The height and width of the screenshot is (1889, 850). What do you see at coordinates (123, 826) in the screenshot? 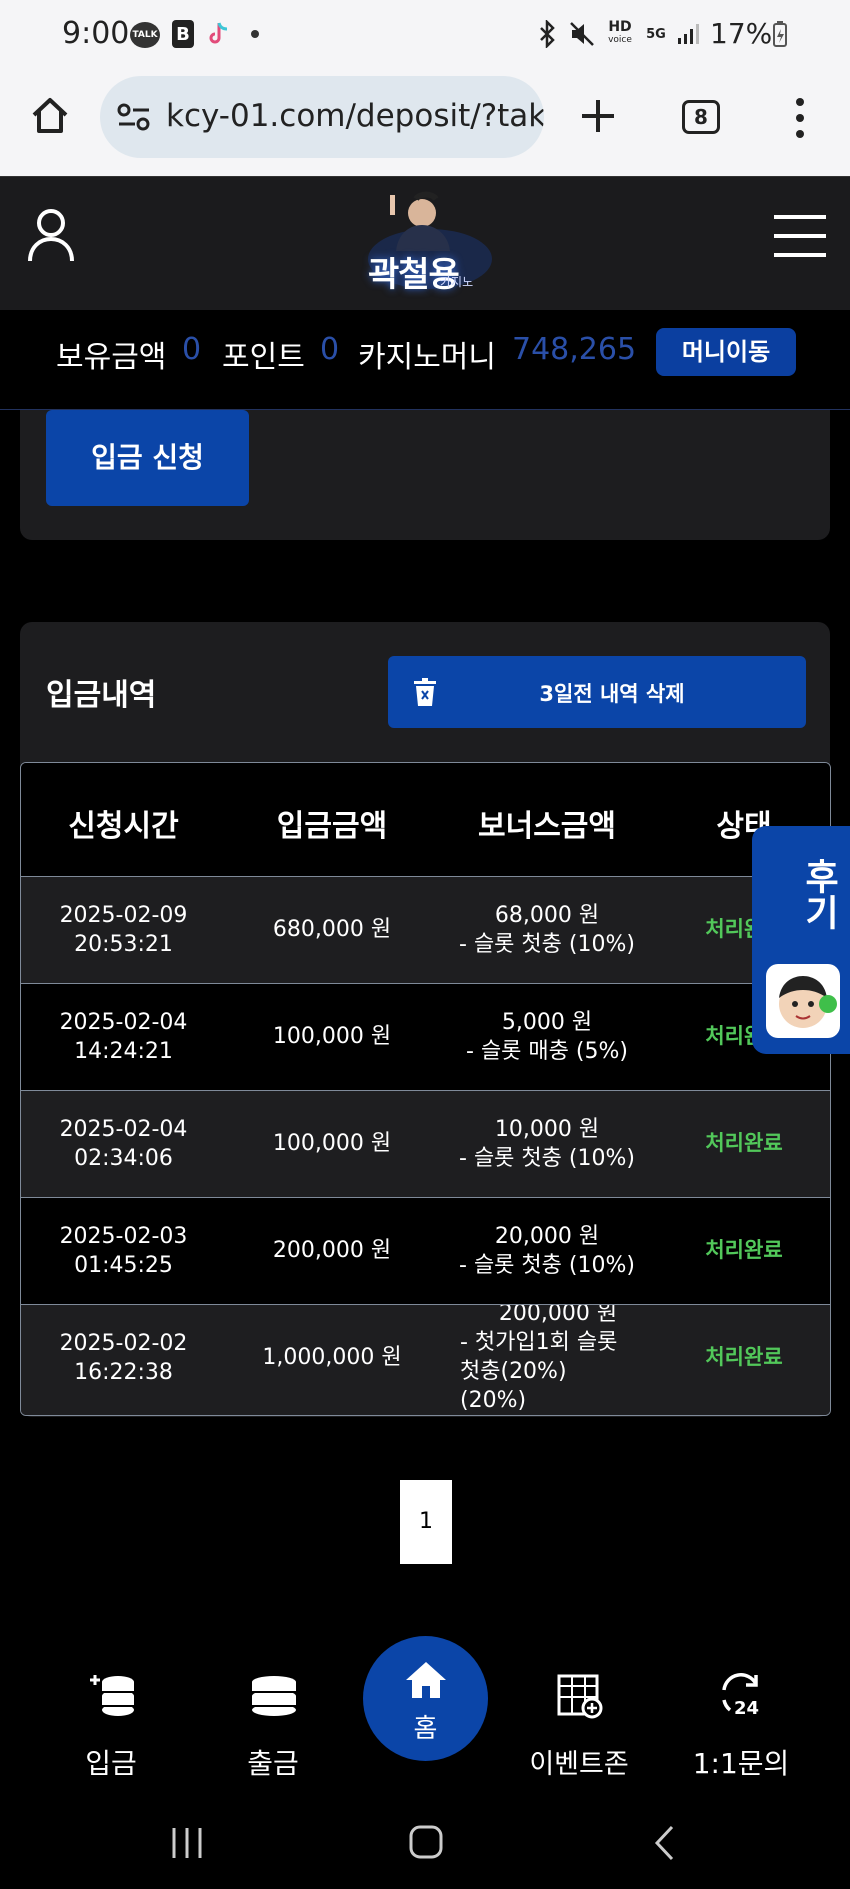
I see `column-header-time: 신청시간` at bounding box center [123, 826].